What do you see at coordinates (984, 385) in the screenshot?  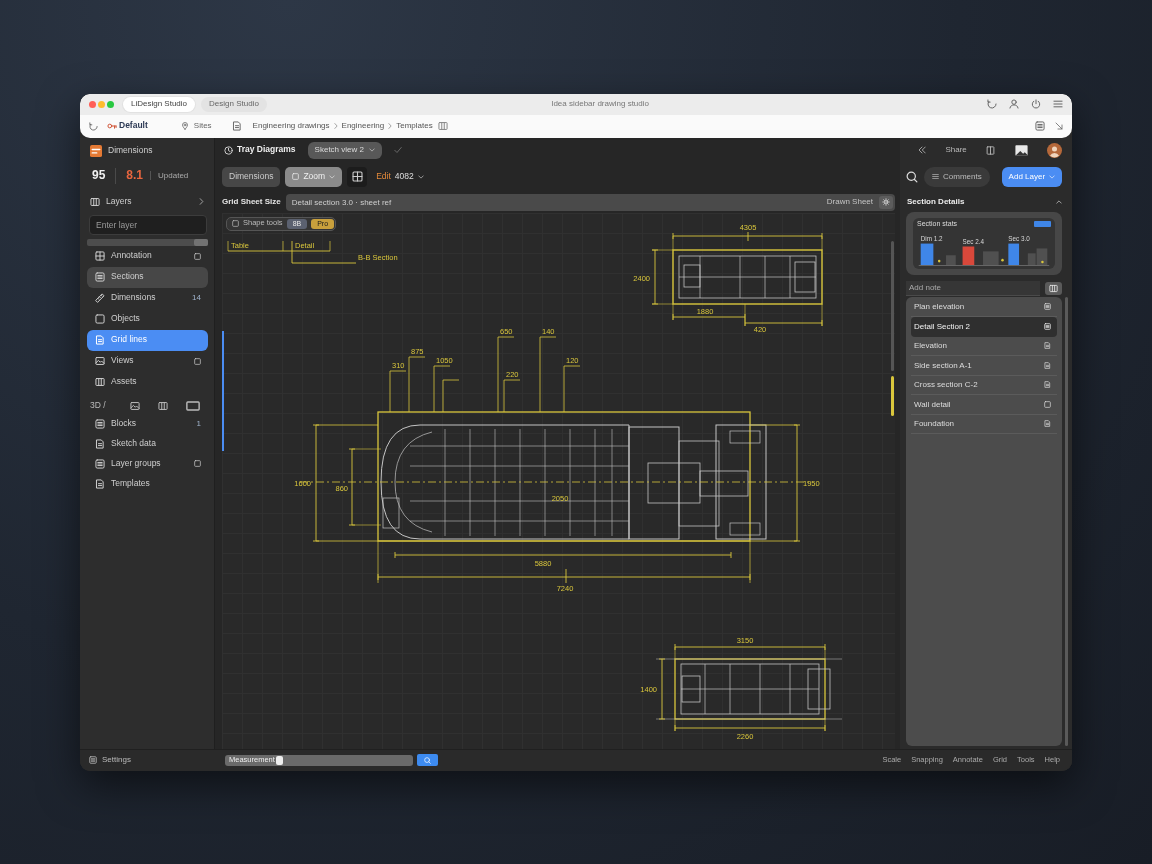 I see `section-list-item: Cross section C-2` at bounding box center [984, 385].